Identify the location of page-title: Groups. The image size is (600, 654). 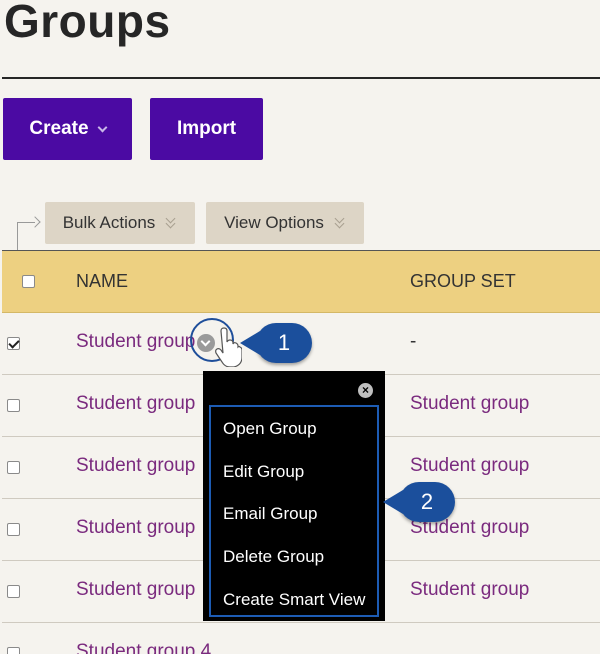
(87, 23).